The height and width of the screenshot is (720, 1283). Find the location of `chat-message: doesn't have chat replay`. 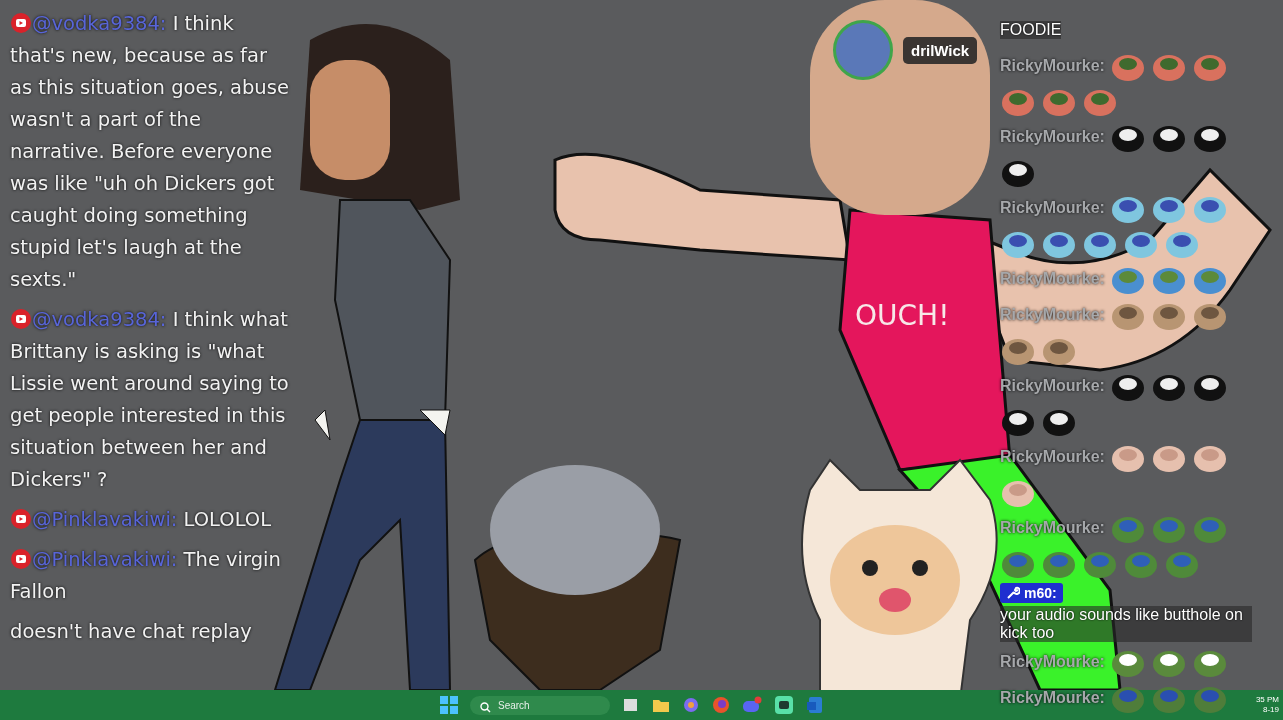

chat-message: doesn't have chat replay is located at coordinates (131, 632).